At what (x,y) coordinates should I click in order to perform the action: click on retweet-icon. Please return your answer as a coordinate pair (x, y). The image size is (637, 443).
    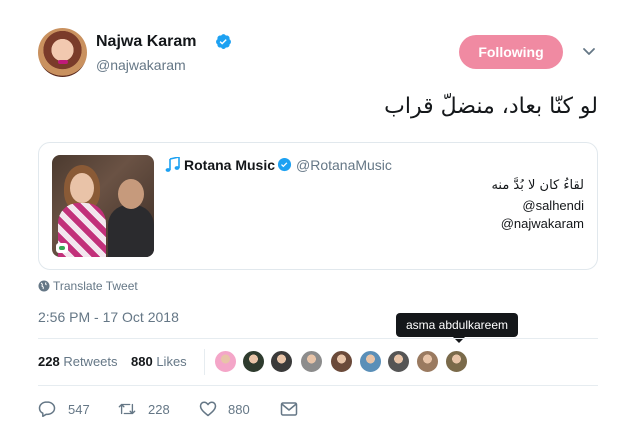
    Looking at the image, I should click on (127, 409).